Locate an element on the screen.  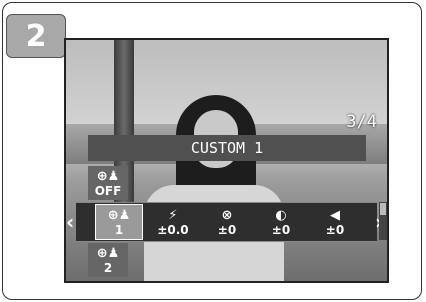
contrast-icon: ◐ is located at coordinates (281, 215).